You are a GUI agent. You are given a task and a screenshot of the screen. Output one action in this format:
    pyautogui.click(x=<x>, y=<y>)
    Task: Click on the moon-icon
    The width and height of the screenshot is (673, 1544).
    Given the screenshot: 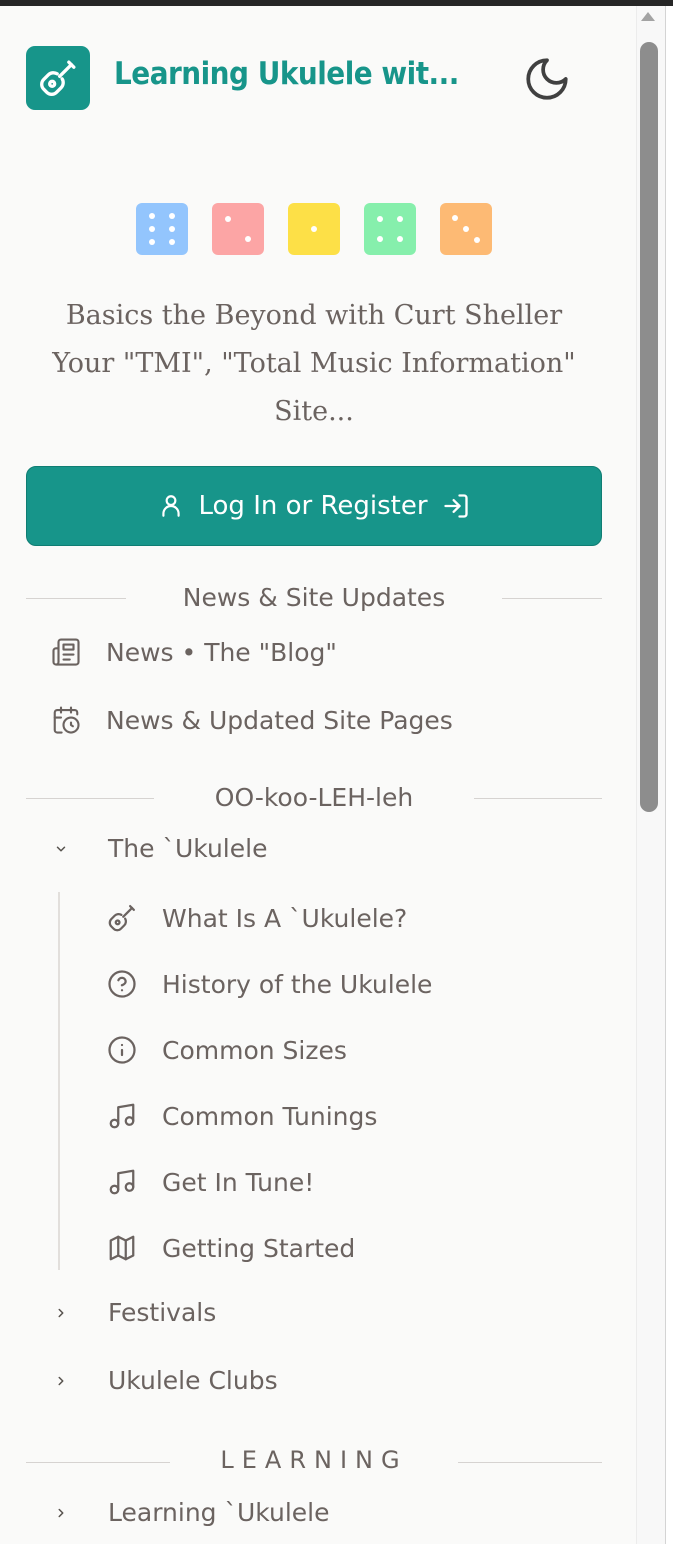 What is the action you would take?
    pyautogui.click(x=547, y=79)
    